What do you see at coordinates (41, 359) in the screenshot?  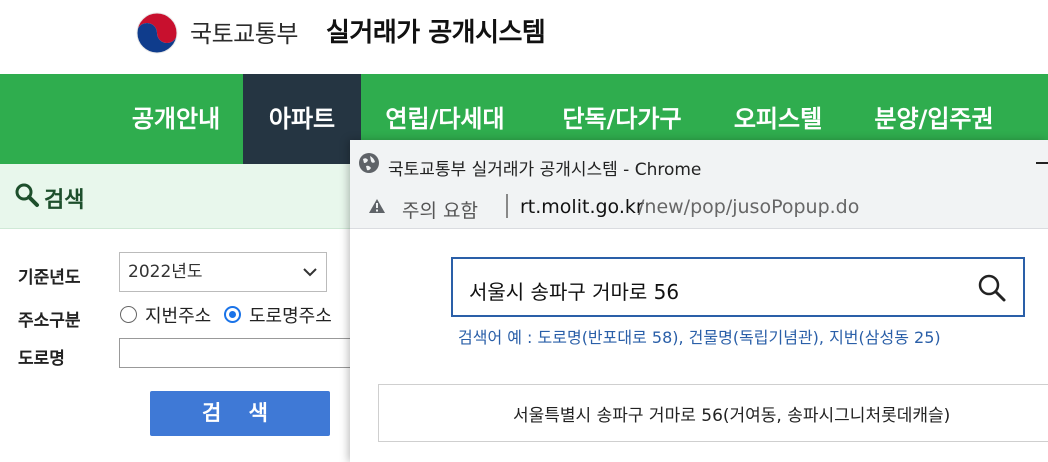 I see `road-name-label: 도로명` at bounding box center [41, 359].